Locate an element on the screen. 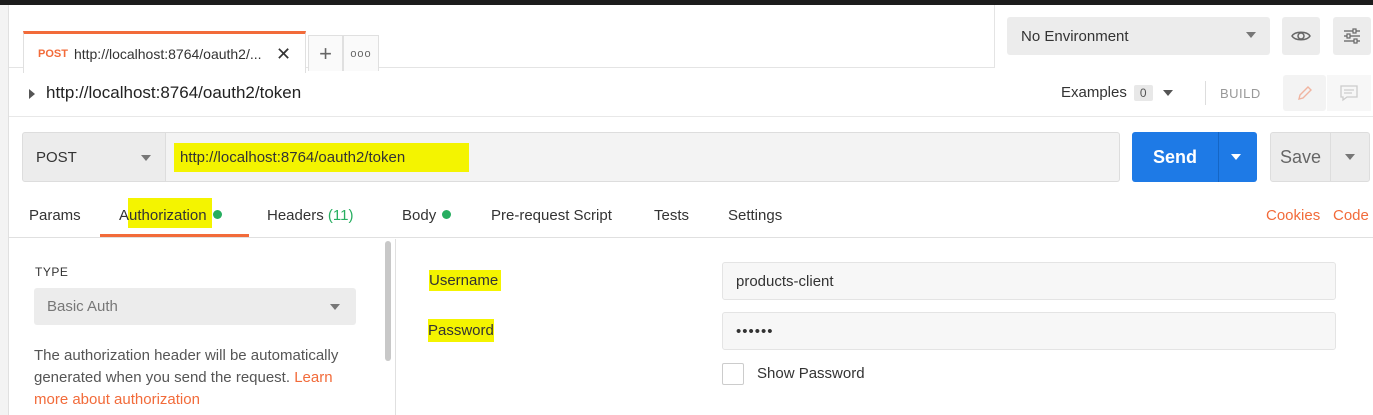 This screenshot has height=415, width=1373. left-edge is located at coordinates (4, 210).